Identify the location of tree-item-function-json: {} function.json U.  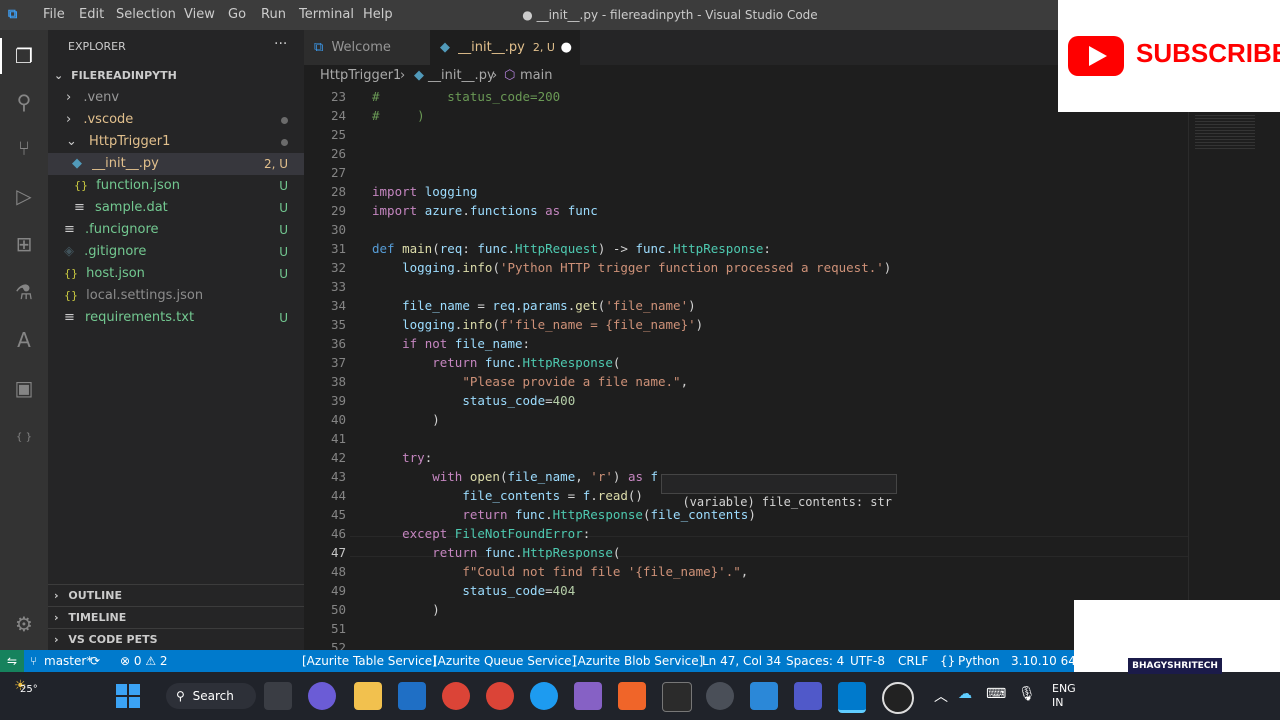
(176, 186).